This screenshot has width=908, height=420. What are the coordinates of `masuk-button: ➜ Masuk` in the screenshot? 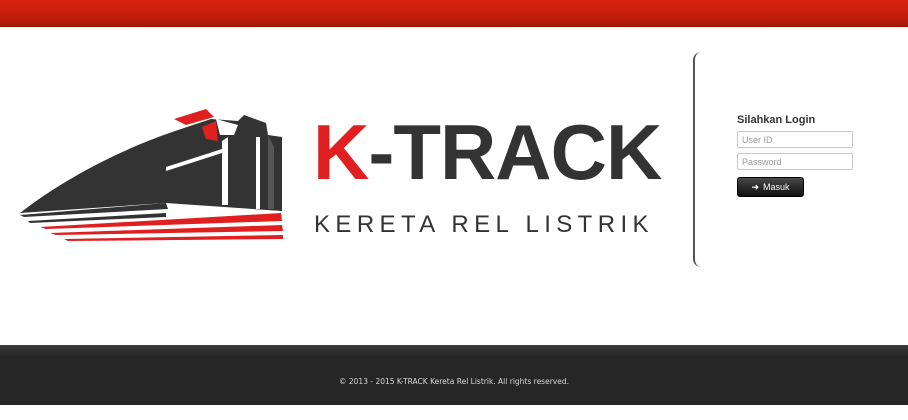 It's located at (770, 187).